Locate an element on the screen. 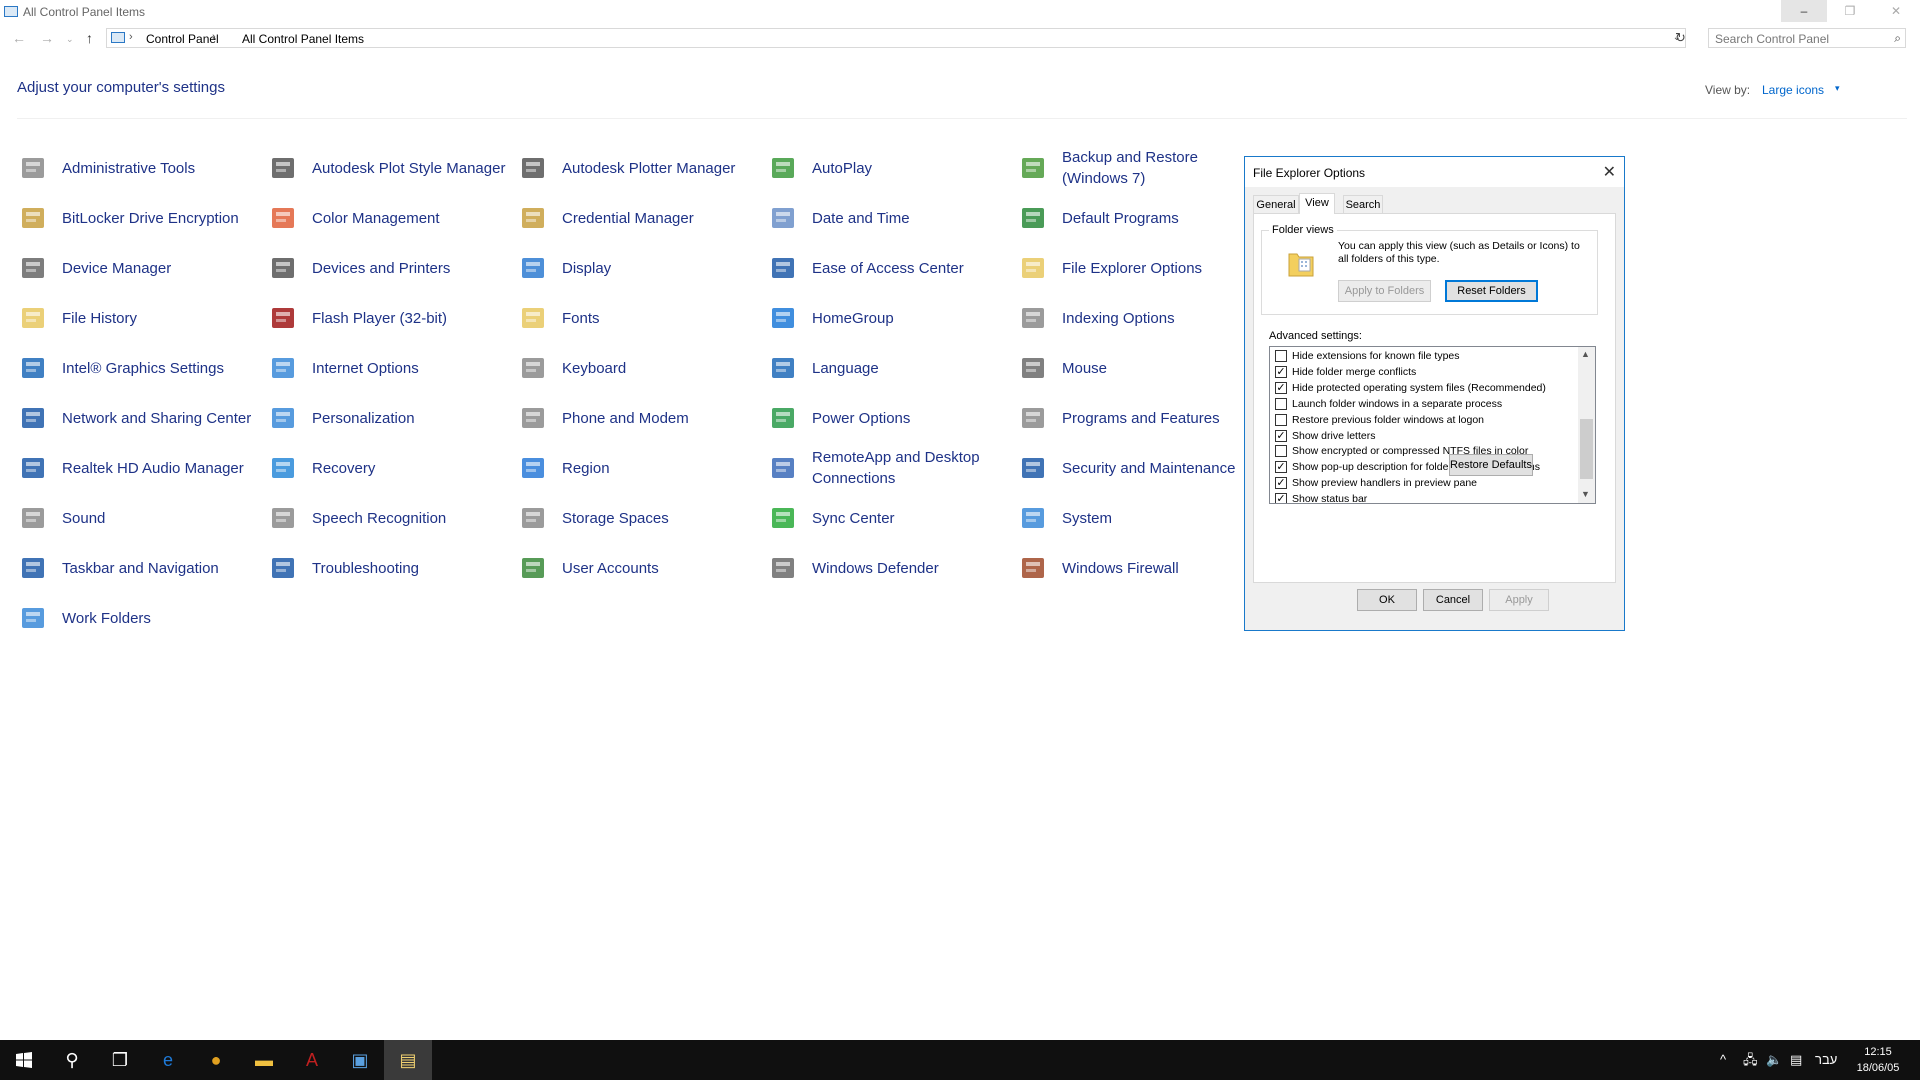  control-panel-item: Credential Manager is located at coordinates (638, 218).